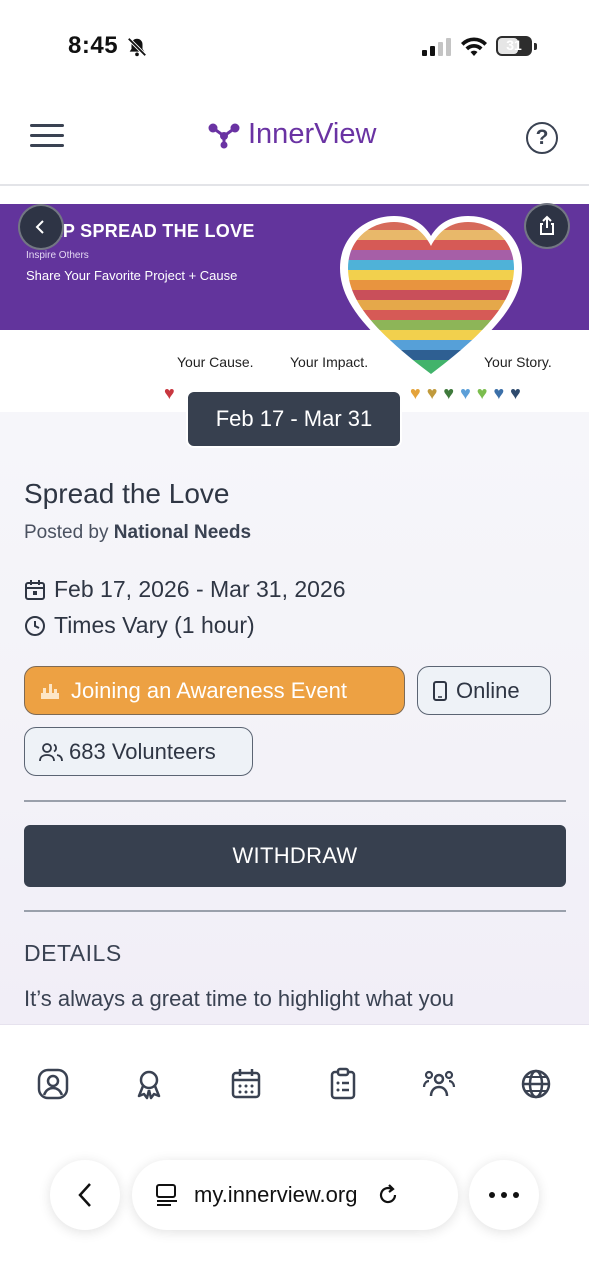 This screenshot has height=1280, width=589. I want to click on battery-level: 31, so click(514, 45).